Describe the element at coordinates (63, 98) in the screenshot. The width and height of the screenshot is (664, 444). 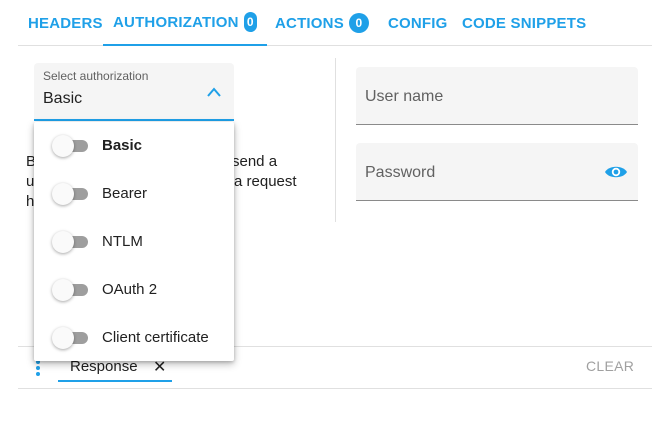
I see `authorization-select-value: Basic` at that location.